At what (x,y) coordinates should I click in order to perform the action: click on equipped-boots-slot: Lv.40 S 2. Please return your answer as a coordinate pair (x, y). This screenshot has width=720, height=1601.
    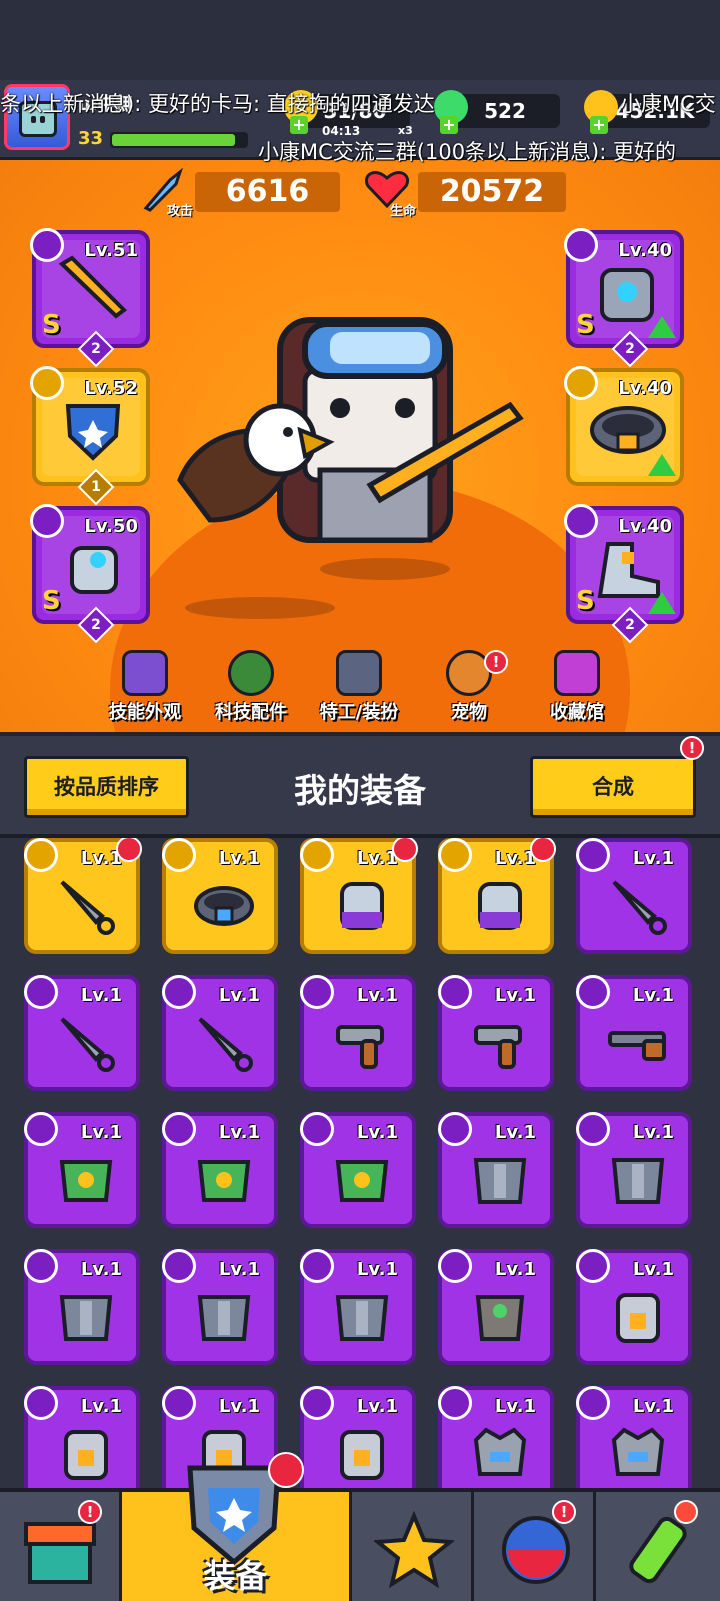
    Looking at the image, I should click on (624, 574).